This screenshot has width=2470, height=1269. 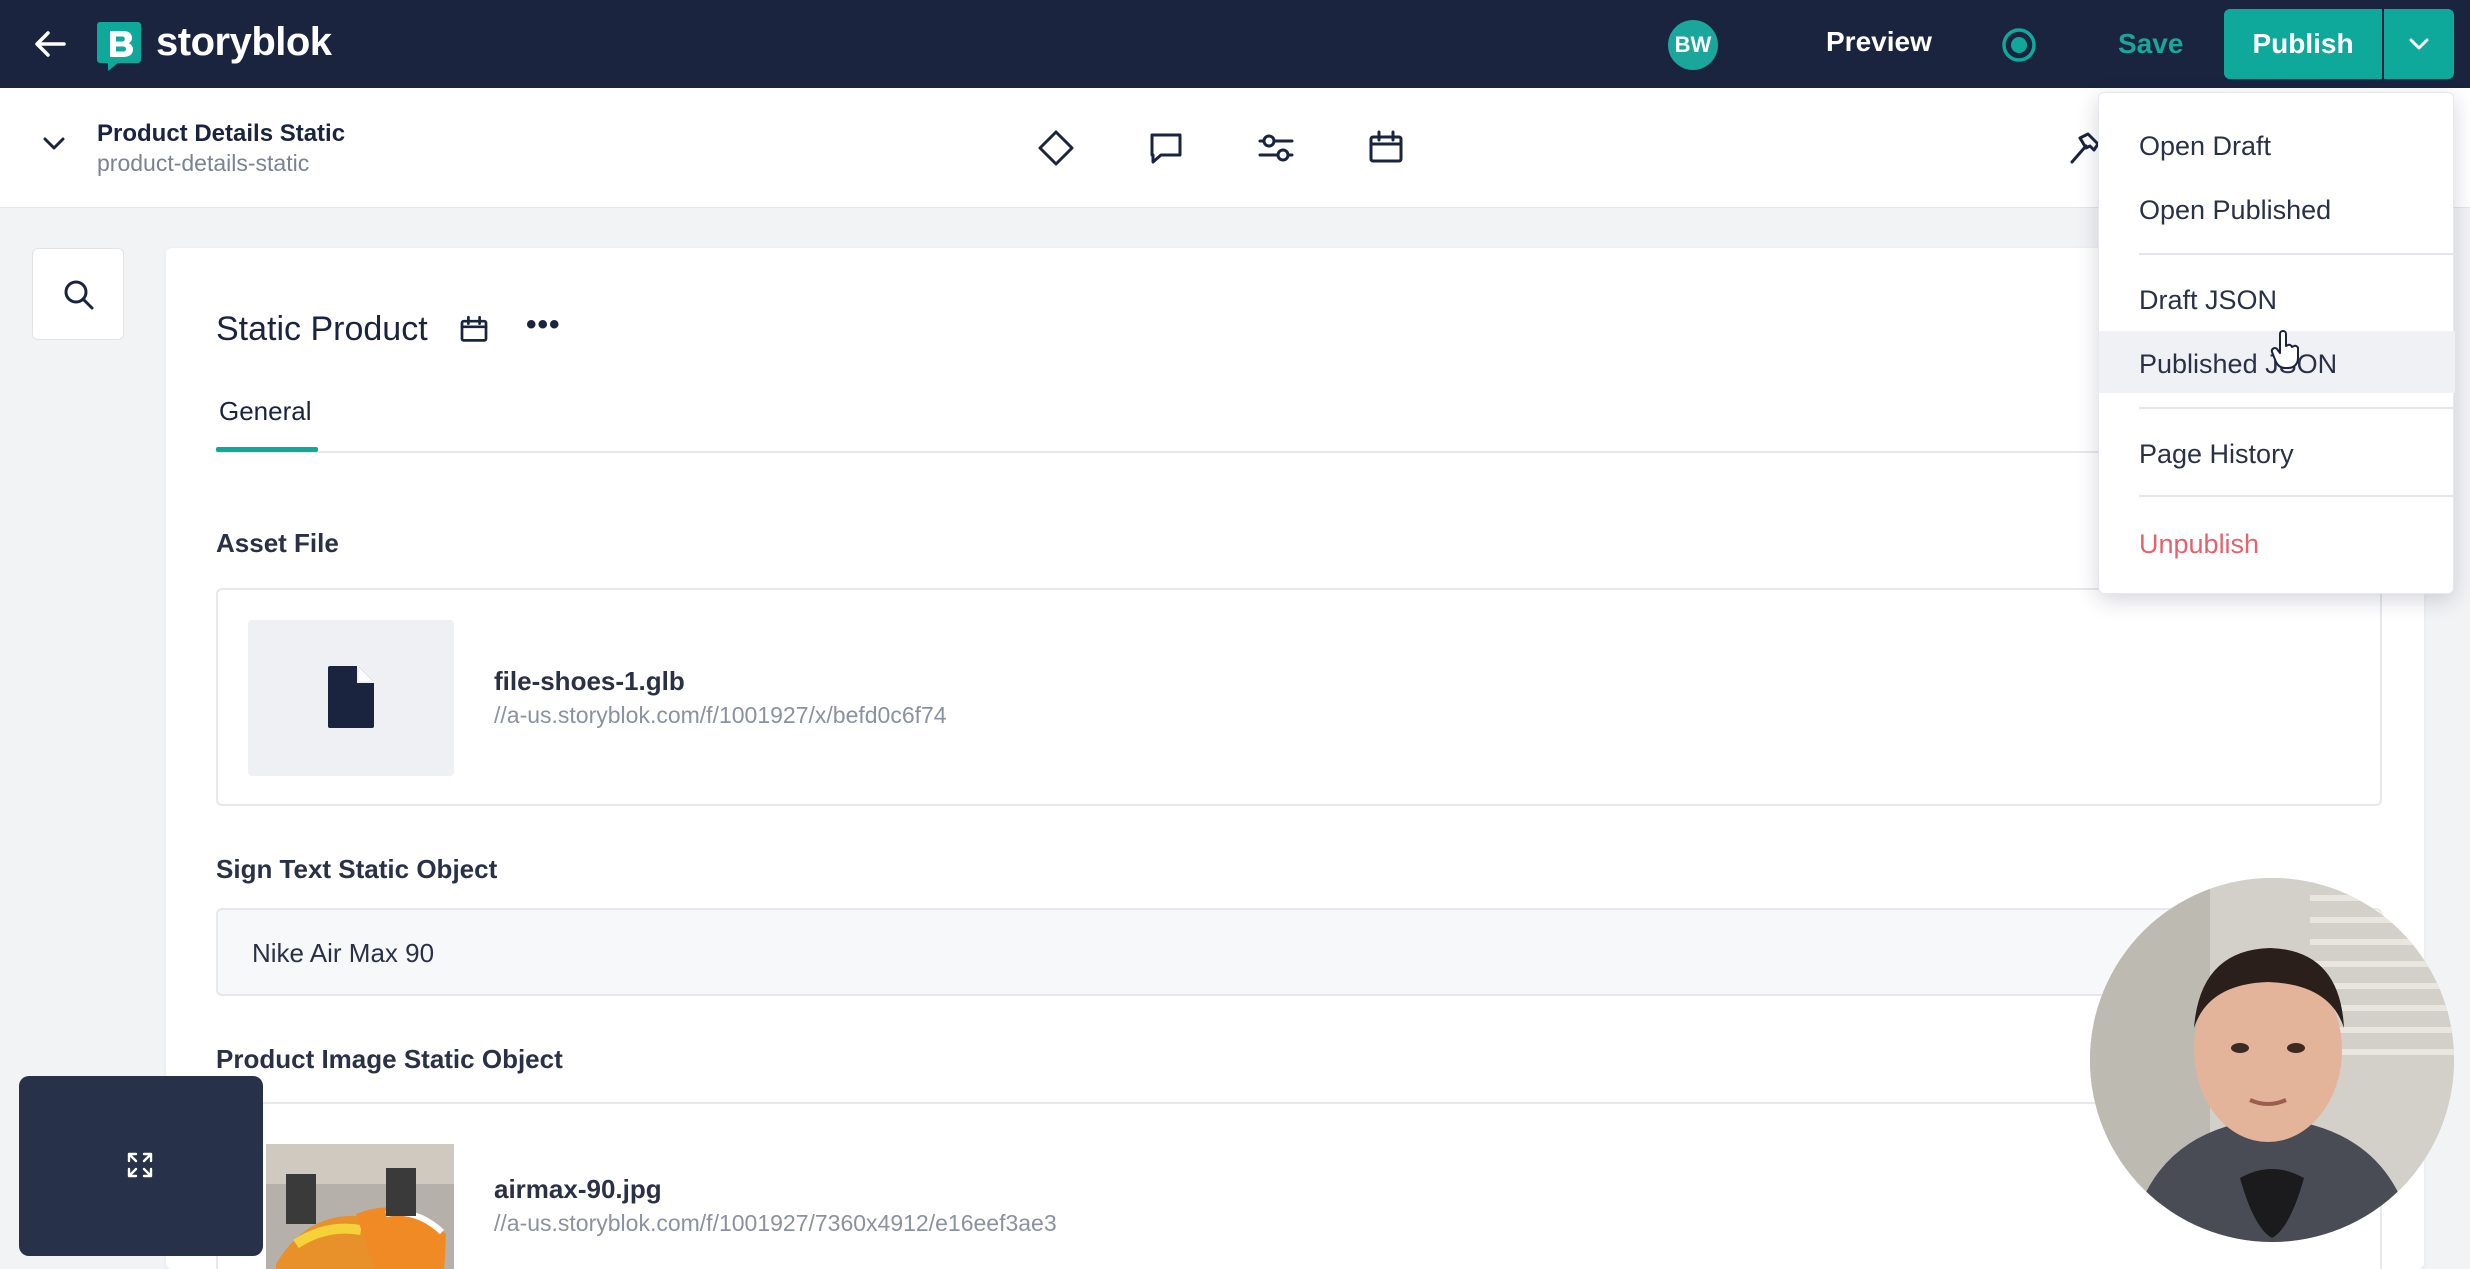 I want to click on tab-divider, so click(x=1320, y=452).